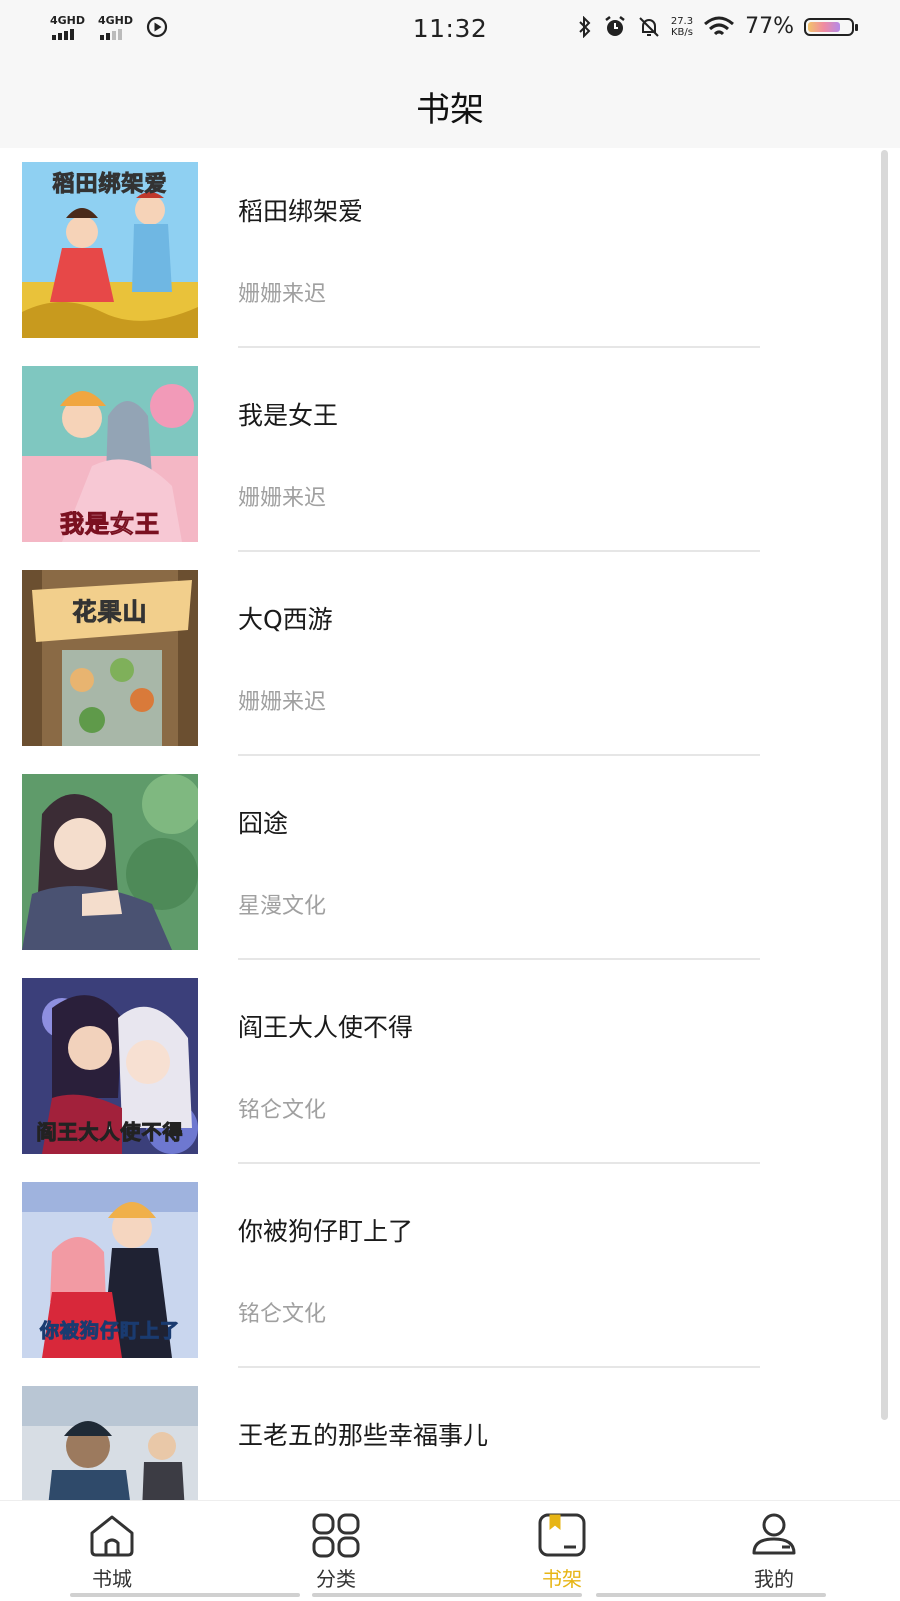 The height and width of the screenshot is (1601, 900). I want to click on alarm-icon, so click(615, 25).